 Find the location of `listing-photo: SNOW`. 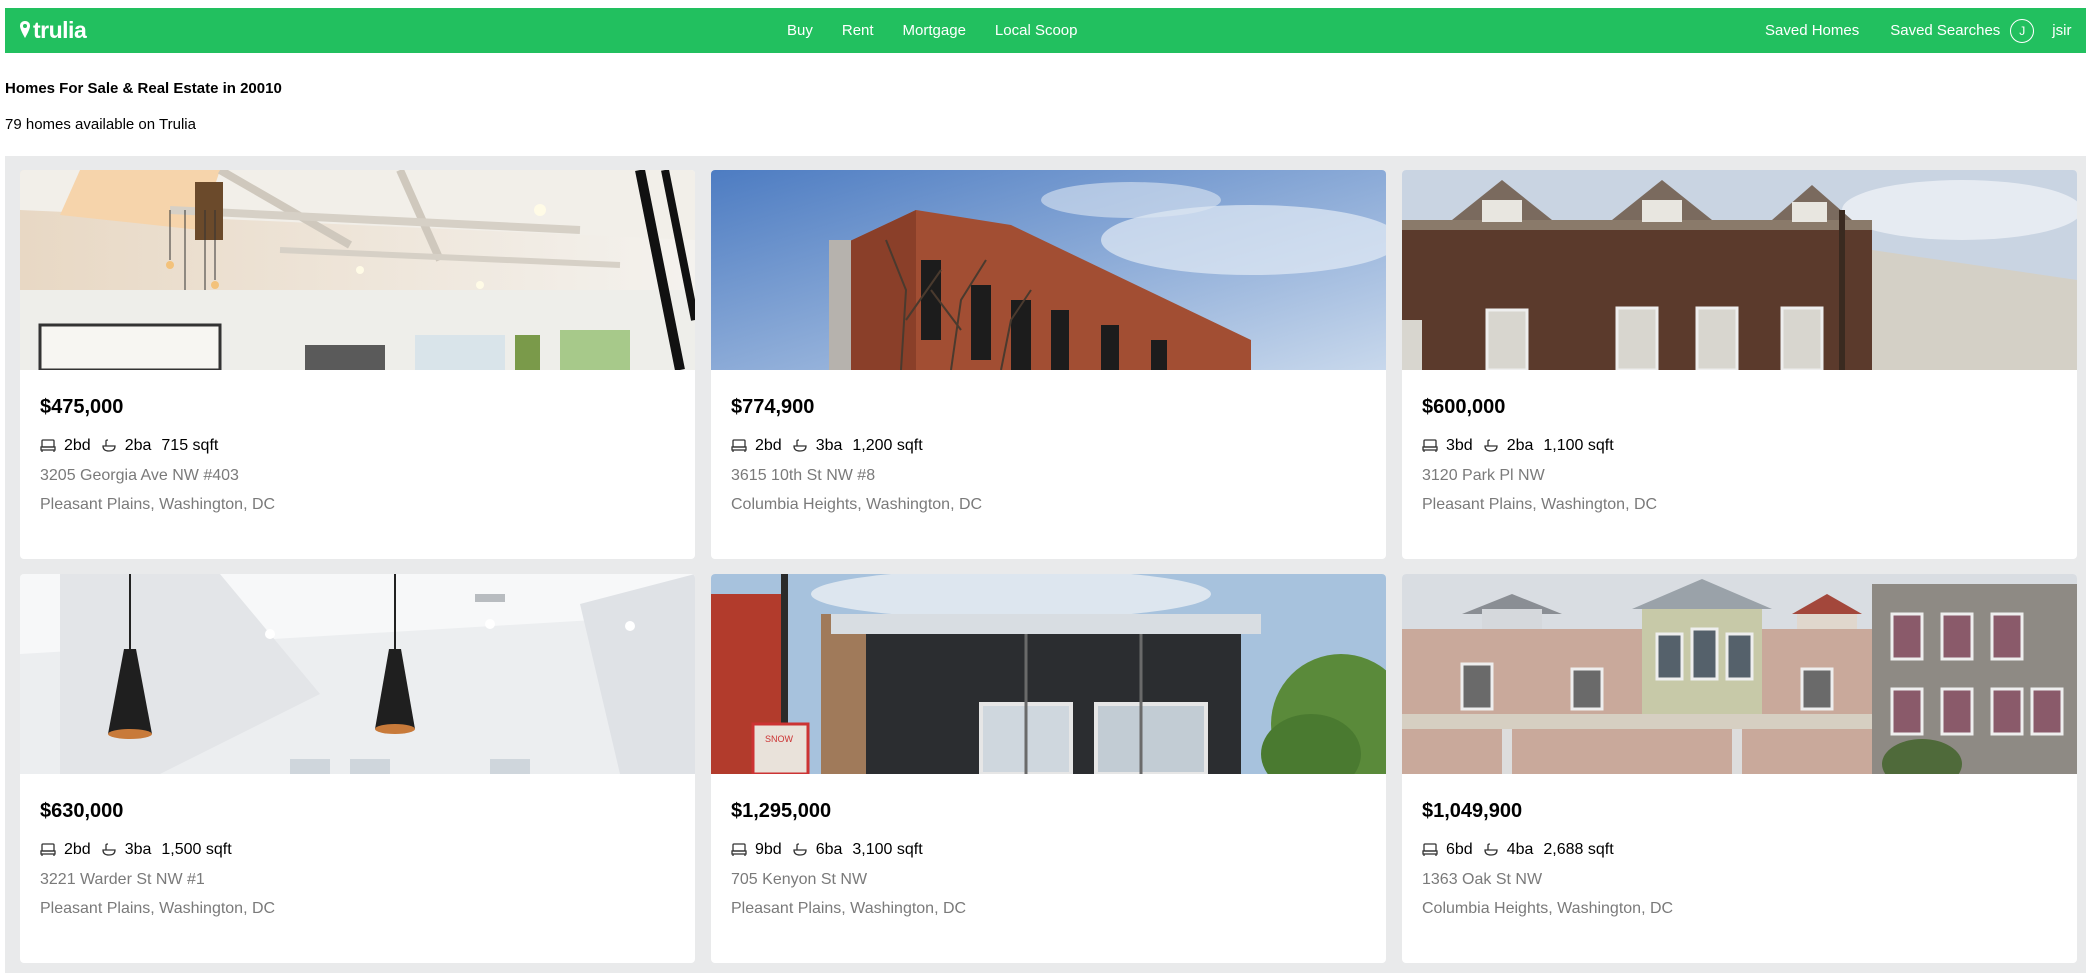

listing-photo: SNOW is located at coordinates (1048, 674).